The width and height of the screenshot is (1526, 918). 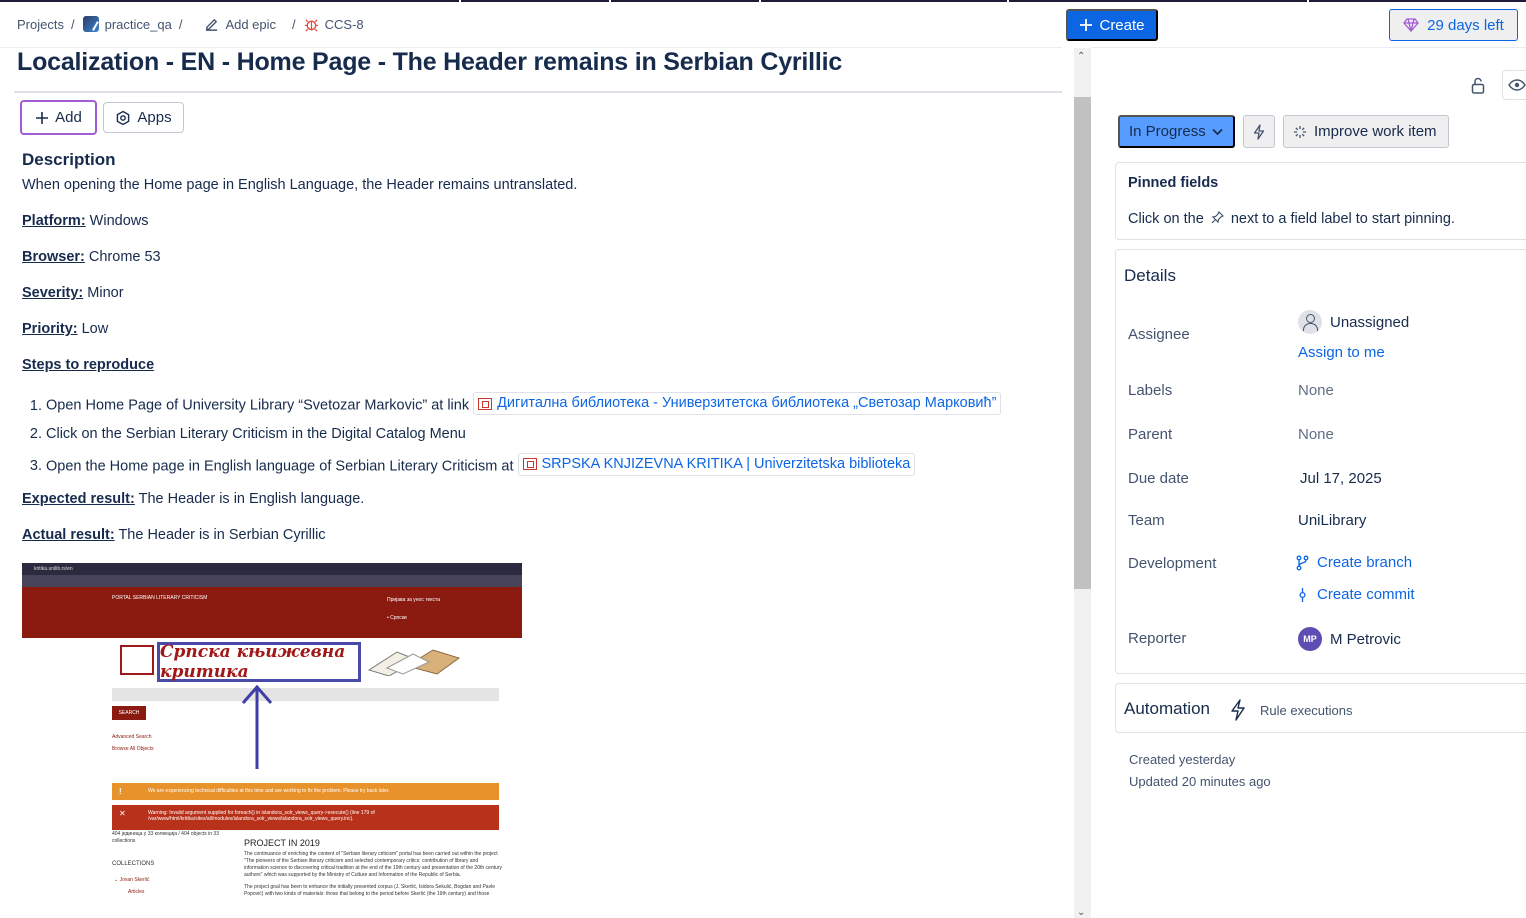 What do you see at coordinates (1217, 131) in the screenshot?
I see `chevron-down-icon` at bounding box center [1217, 131].